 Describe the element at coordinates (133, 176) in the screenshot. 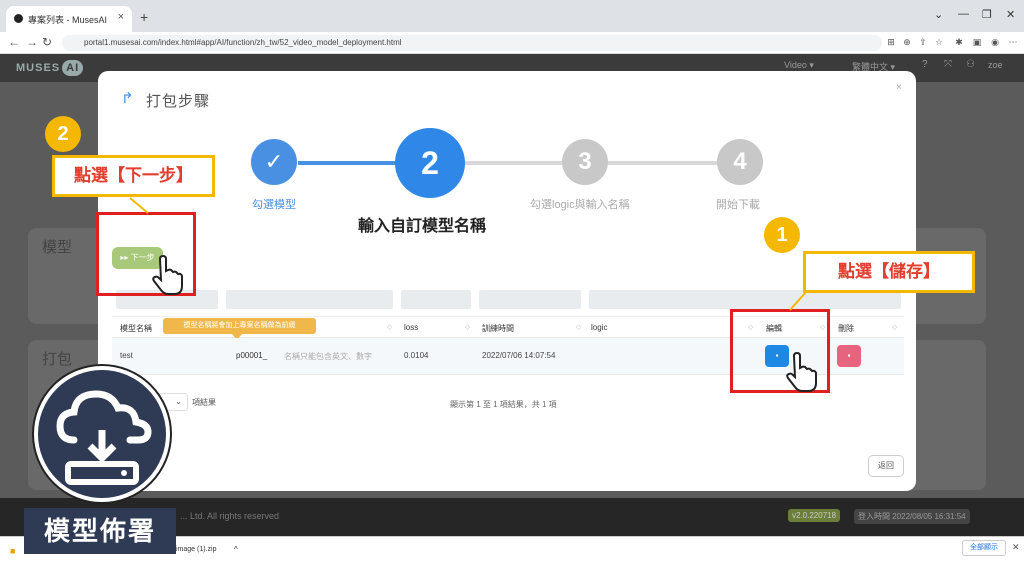

I see `annotation-label-next: 點選【下一步】` at that location.